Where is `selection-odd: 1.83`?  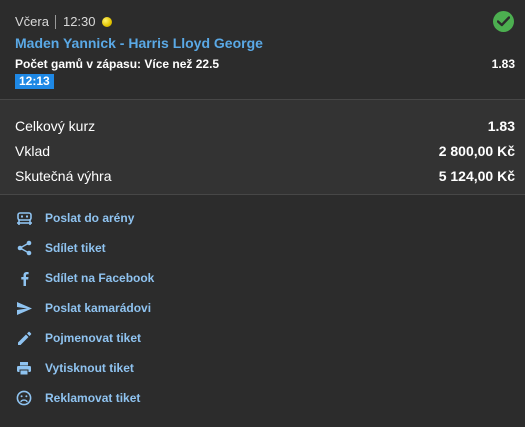 selection-odd: 1.83 is located at coordinates (503, 64).